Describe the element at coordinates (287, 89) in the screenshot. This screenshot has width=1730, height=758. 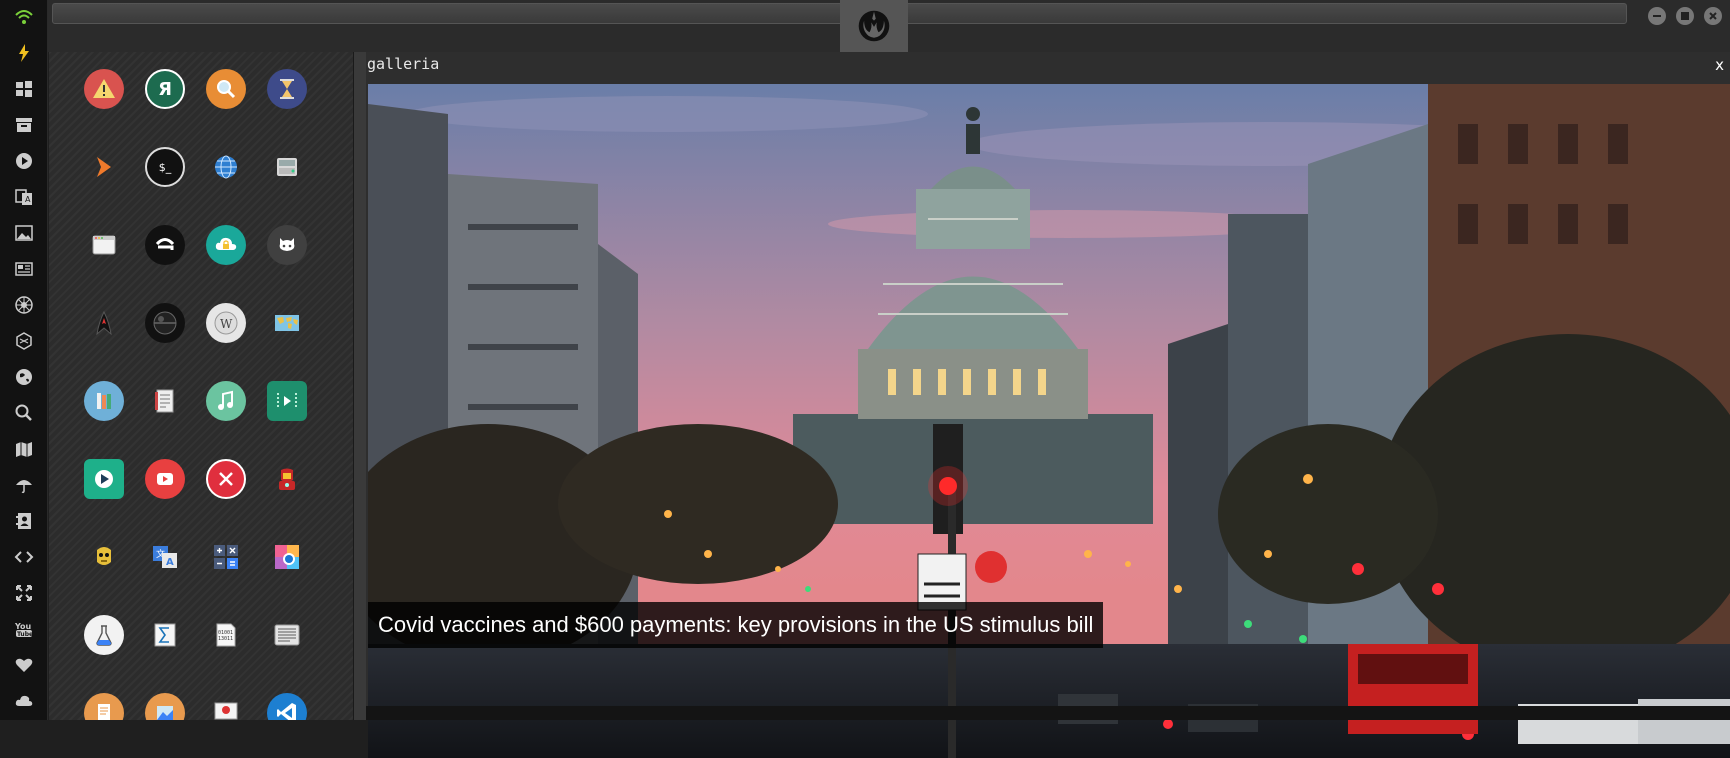
I see `hourglass-app-icon` at that location.